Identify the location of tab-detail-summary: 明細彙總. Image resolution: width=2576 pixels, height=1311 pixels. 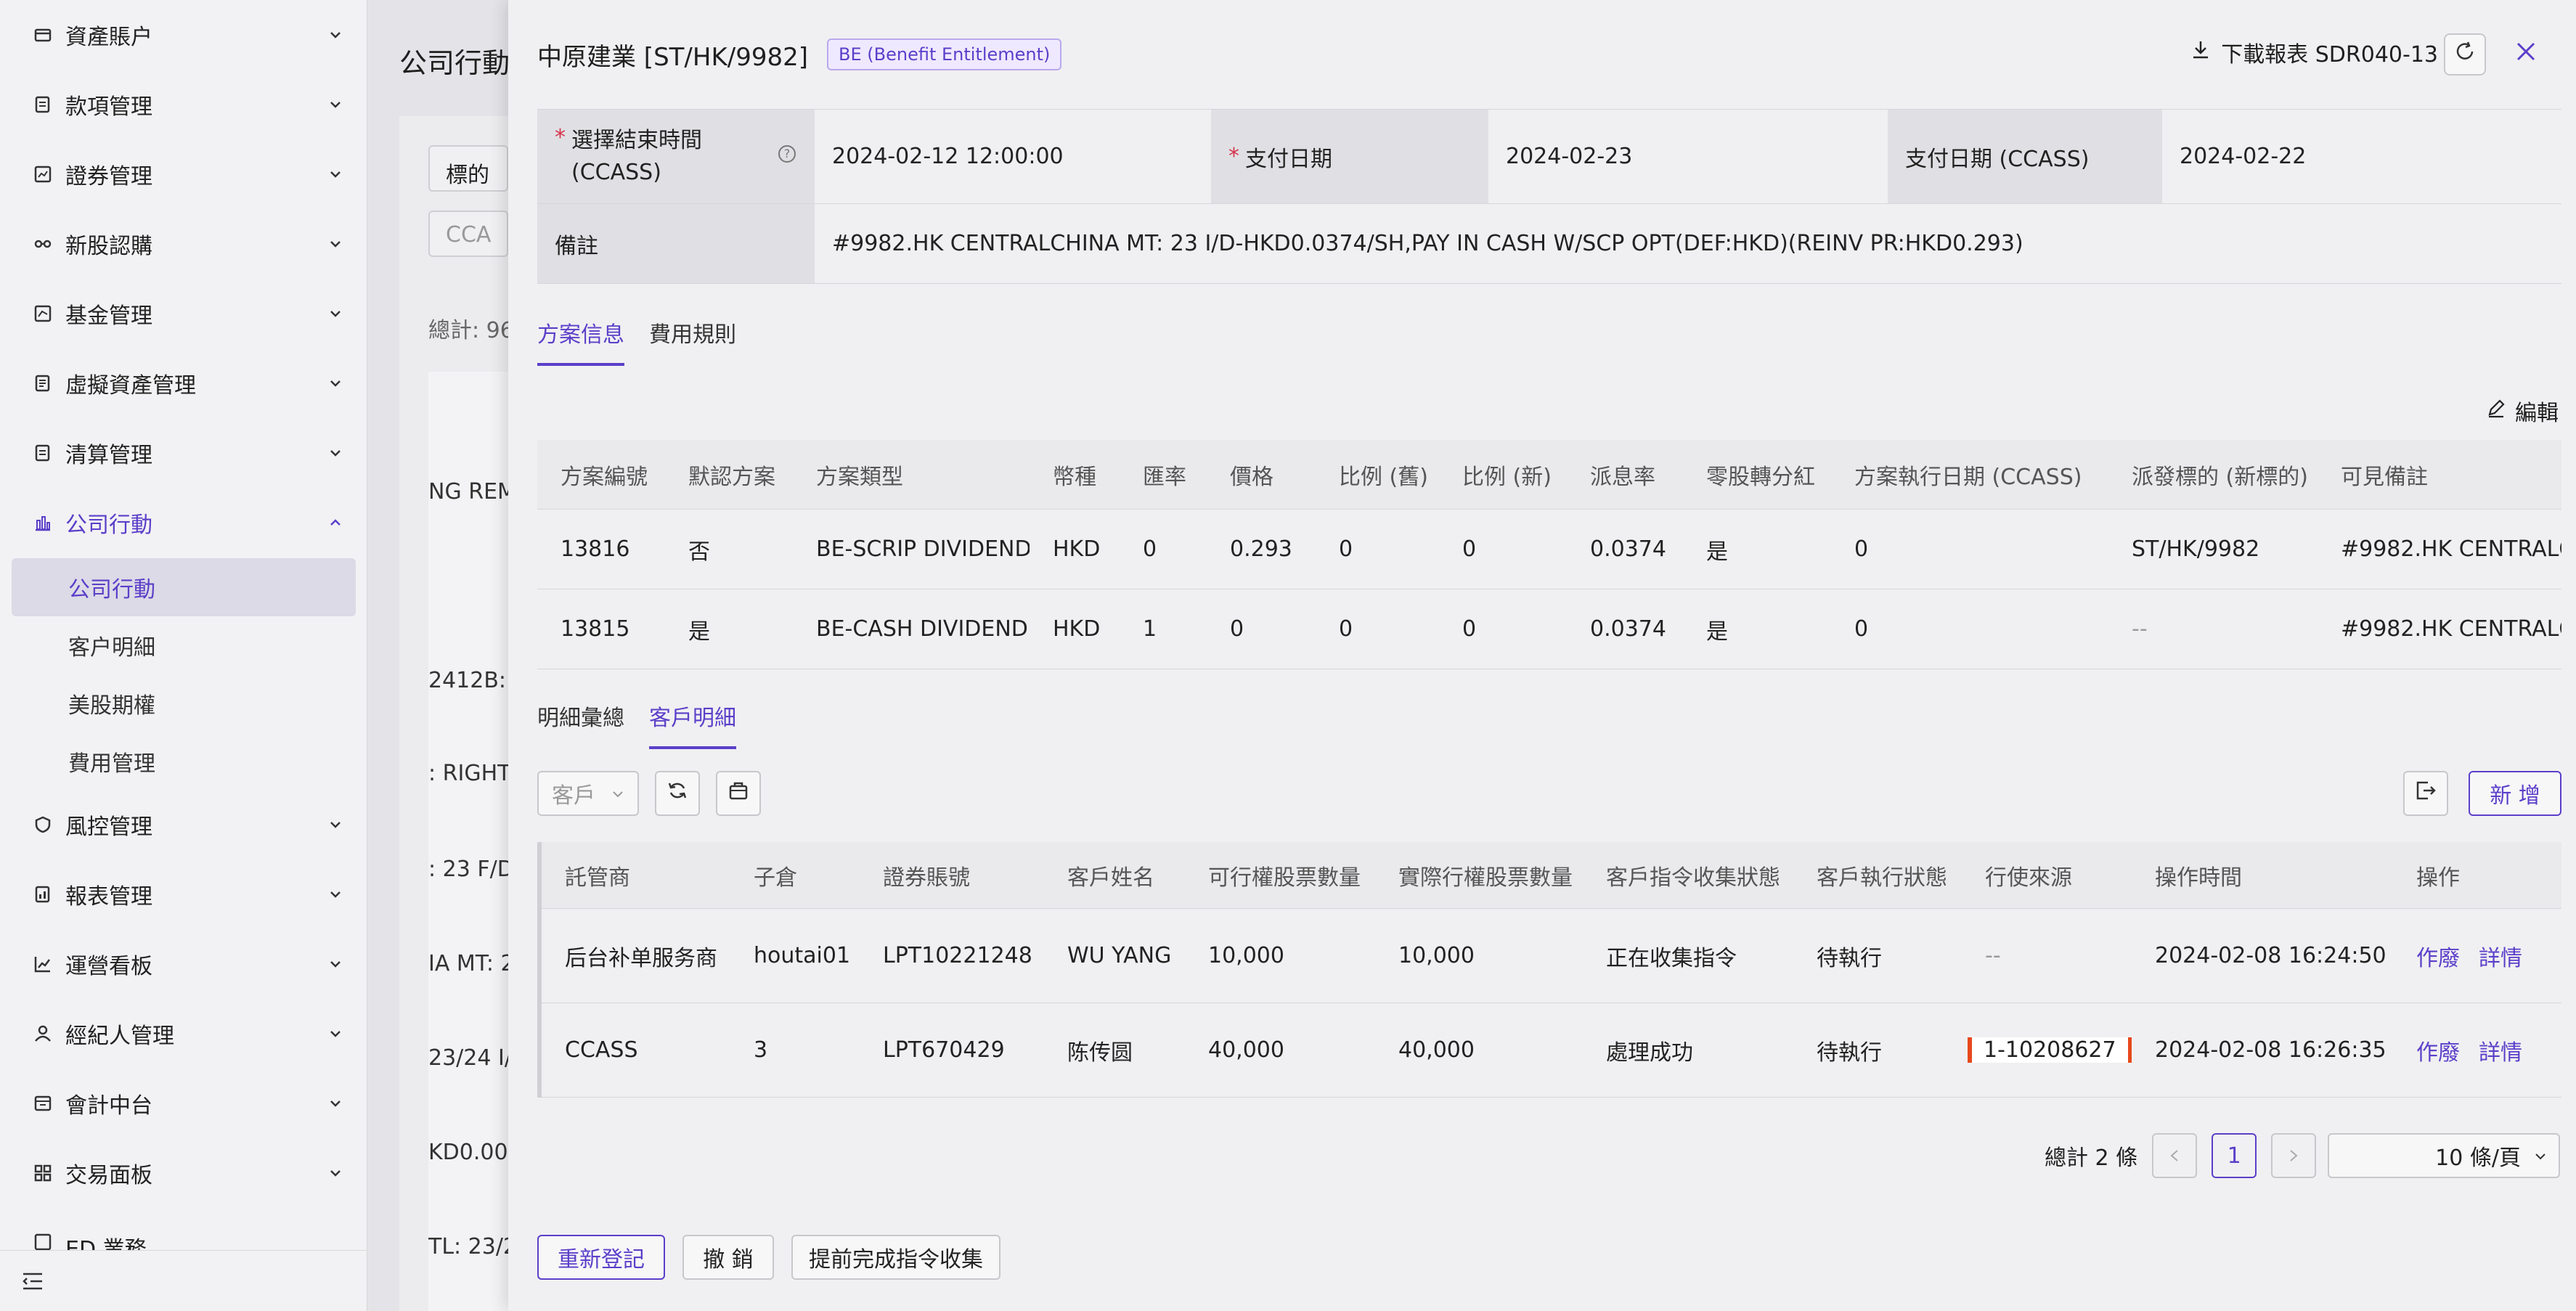
(580, 725).